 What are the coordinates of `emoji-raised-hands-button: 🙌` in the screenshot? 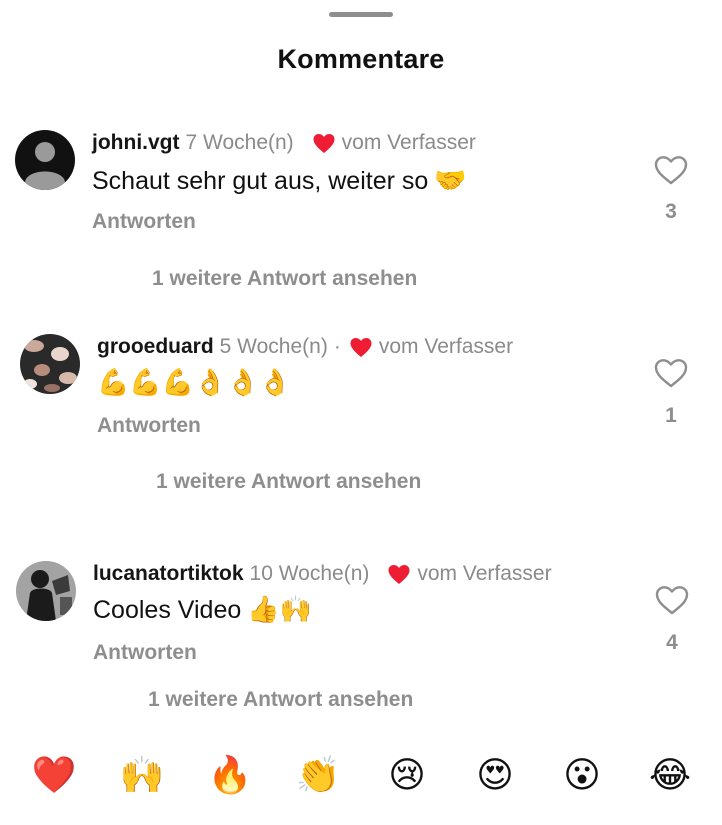 It's located at (142, 776).